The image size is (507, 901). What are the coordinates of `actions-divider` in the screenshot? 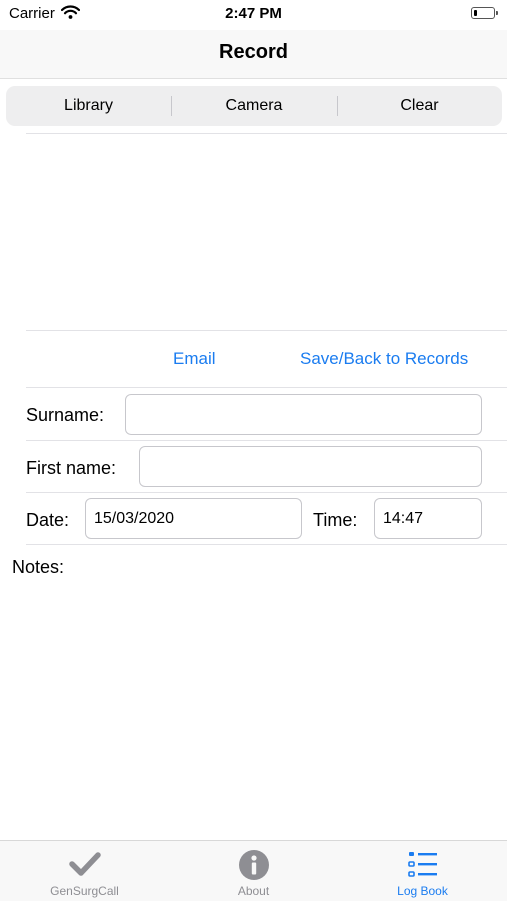 It's located at (266, 387).